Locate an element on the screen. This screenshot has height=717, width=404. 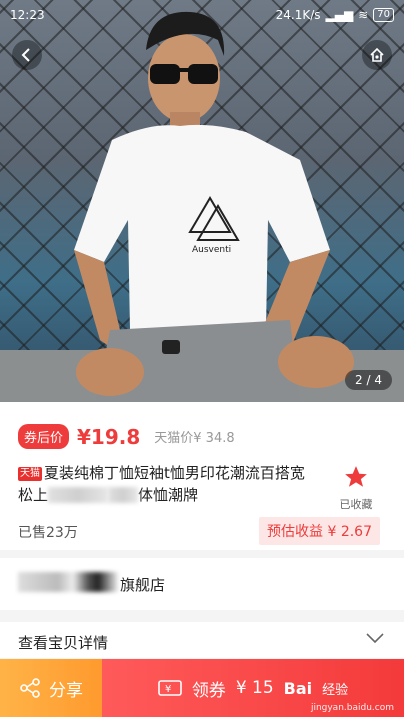
chevron-left-icon is located at coordinates (25, 55).